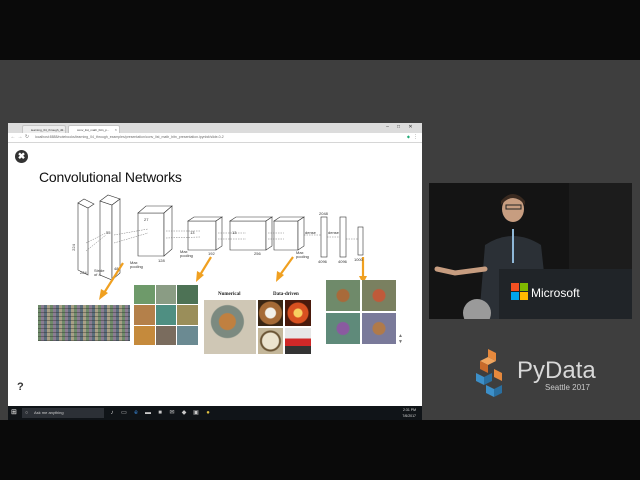  I want to click on mail-icon: ✉, so click(172, 413).